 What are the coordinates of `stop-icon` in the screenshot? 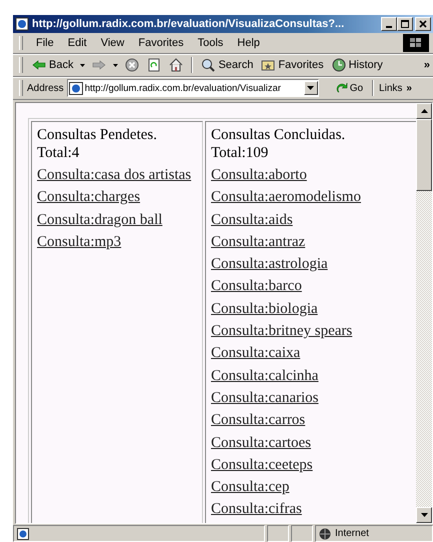 It's located at (132, 65).